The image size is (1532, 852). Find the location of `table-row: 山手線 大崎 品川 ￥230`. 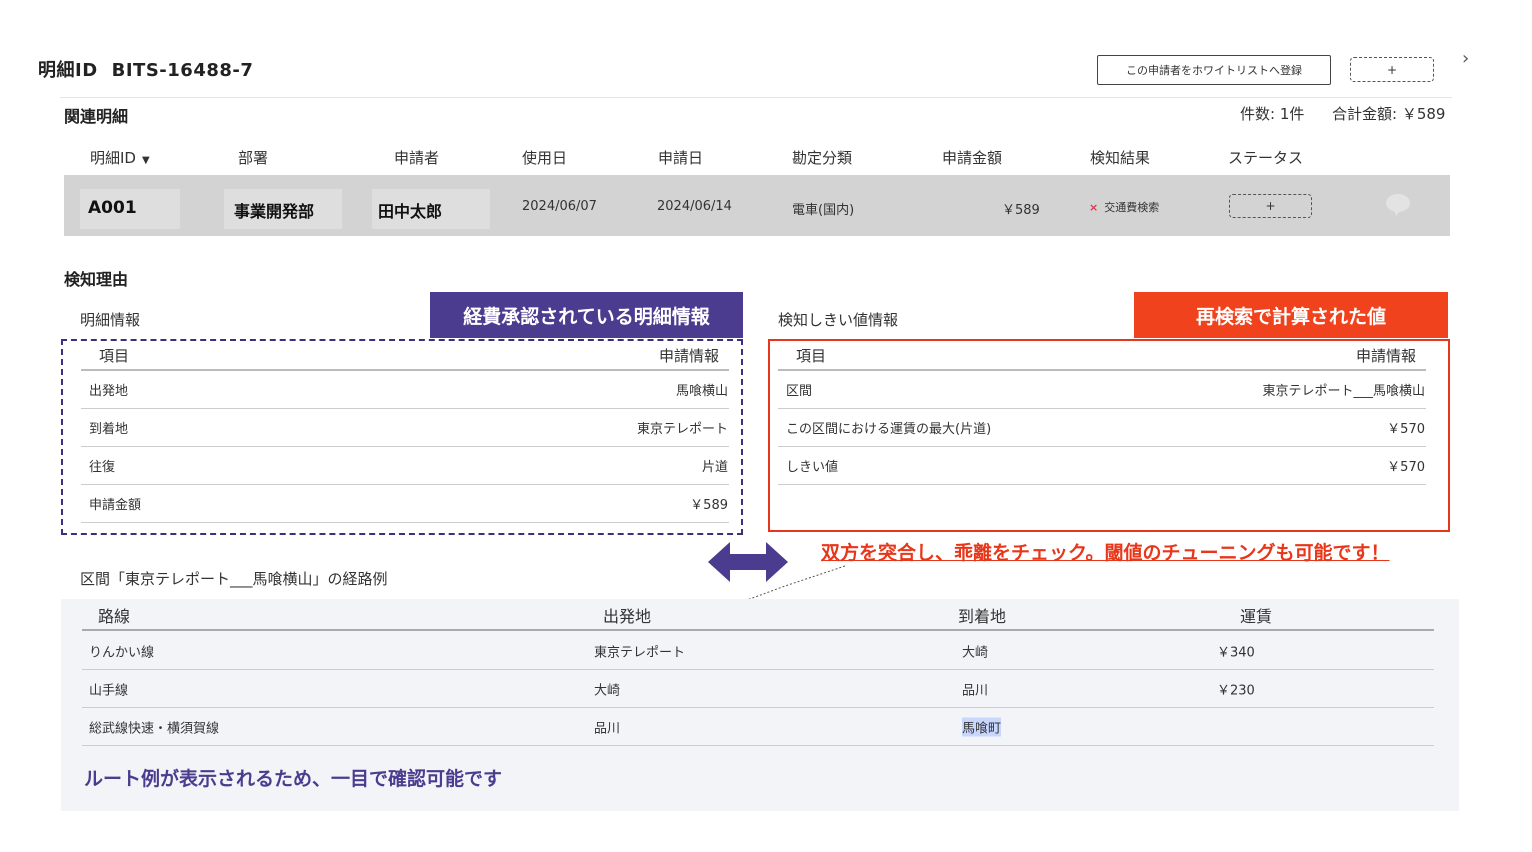

table-row: 山手線 大崎 品川 ￥230 is located at coordinates (758, 689).